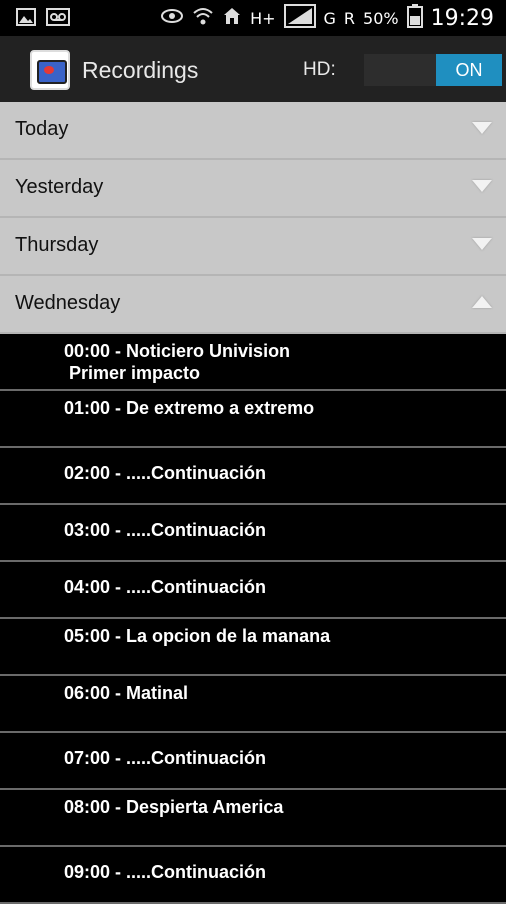 The height and width of the screenshot is (904, 506). What do you see at coordinates (59, 187) in the screenshot?
I see `day-label: Yesterday` at bounding box center [59, 187].